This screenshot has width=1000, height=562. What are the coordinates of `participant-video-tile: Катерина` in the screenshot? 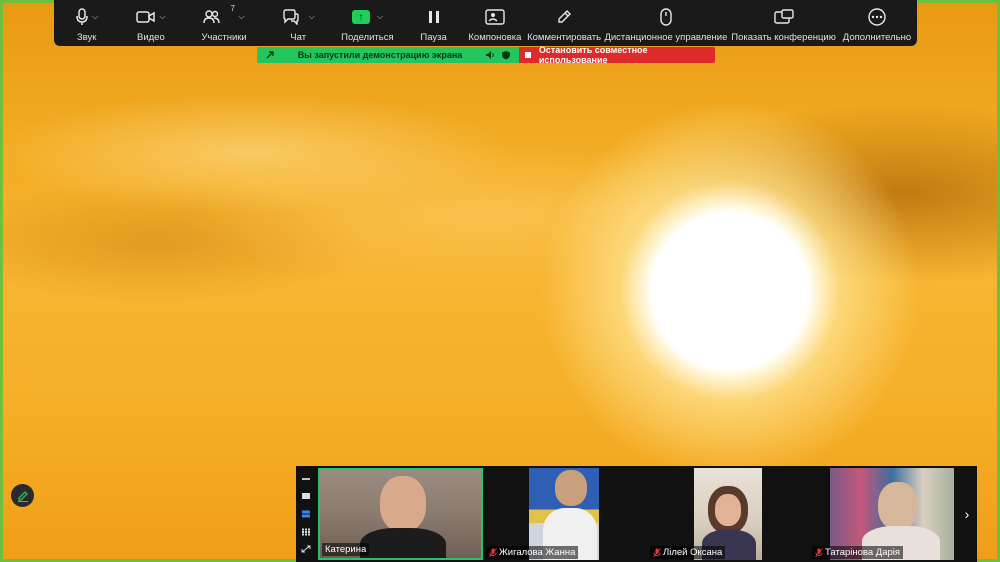 It's located at (400, 514).